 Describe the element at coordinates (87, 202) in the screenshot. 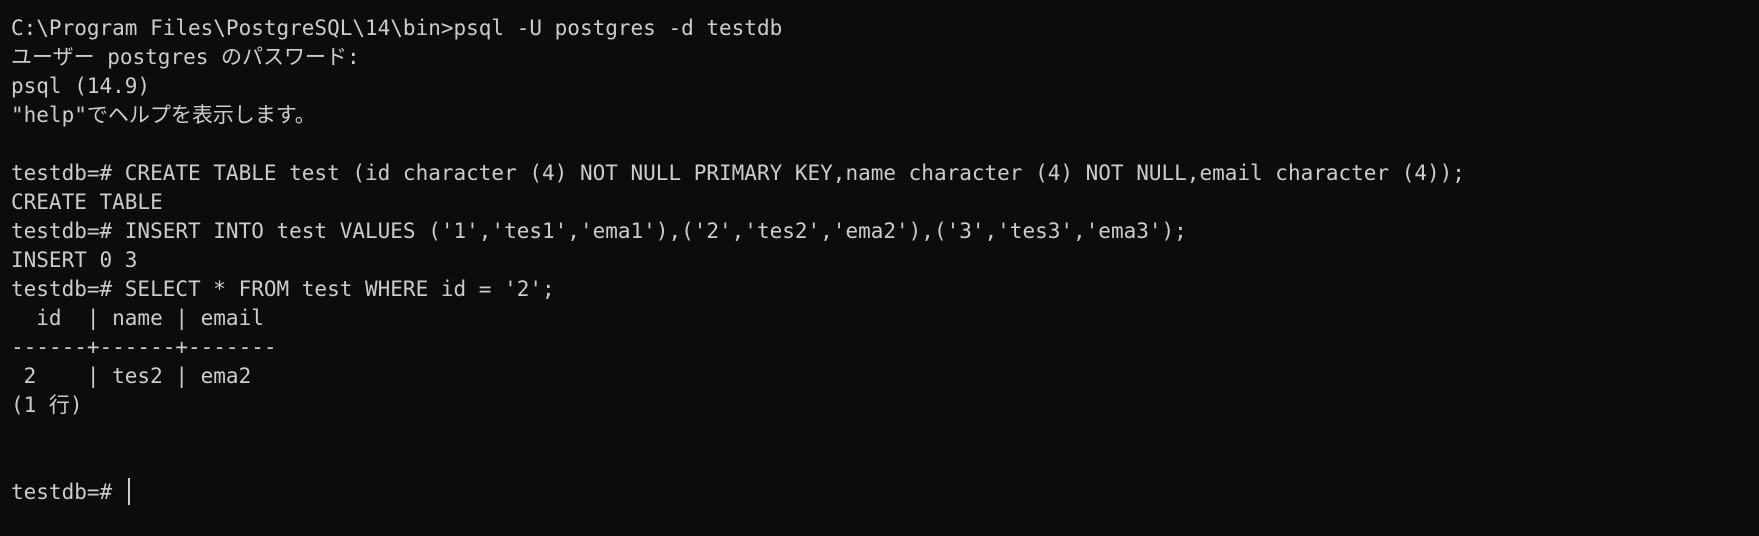

I see `create-table-result: CREATE TABLE` at that location.